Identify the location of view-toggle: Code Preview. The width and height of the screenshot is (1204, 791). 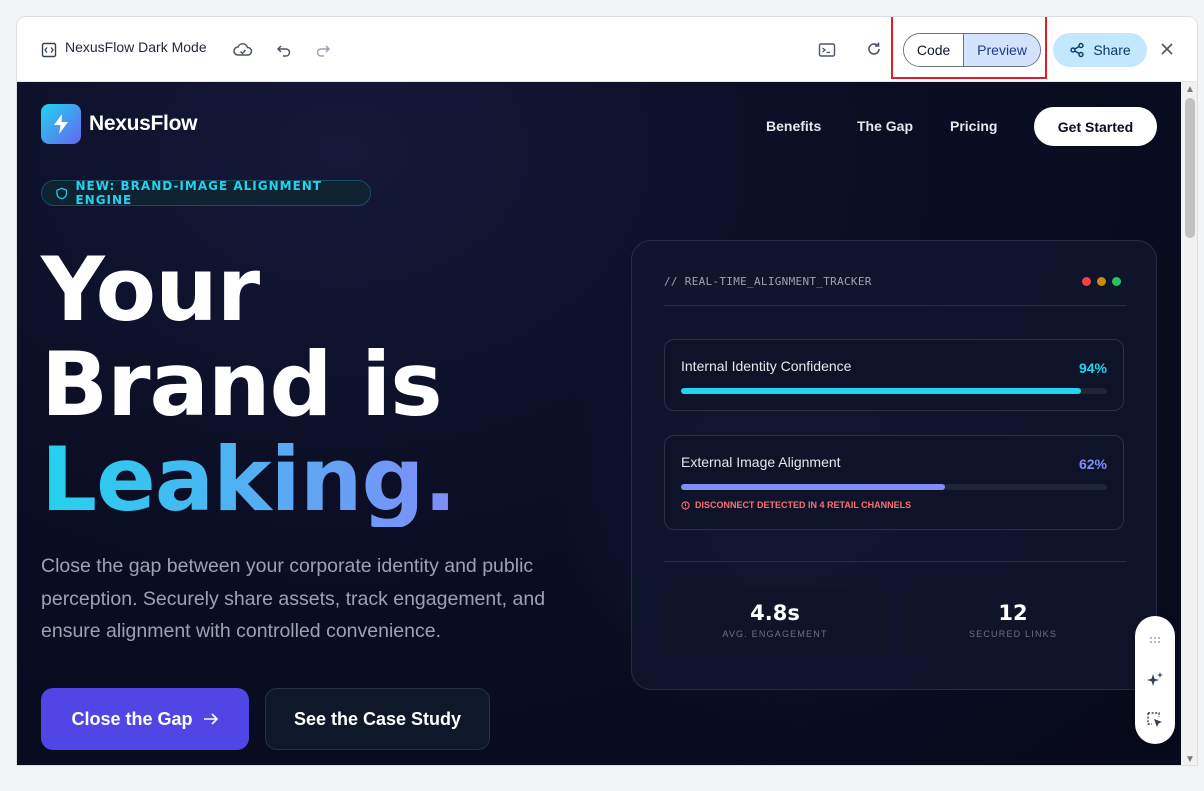
(972, 50).